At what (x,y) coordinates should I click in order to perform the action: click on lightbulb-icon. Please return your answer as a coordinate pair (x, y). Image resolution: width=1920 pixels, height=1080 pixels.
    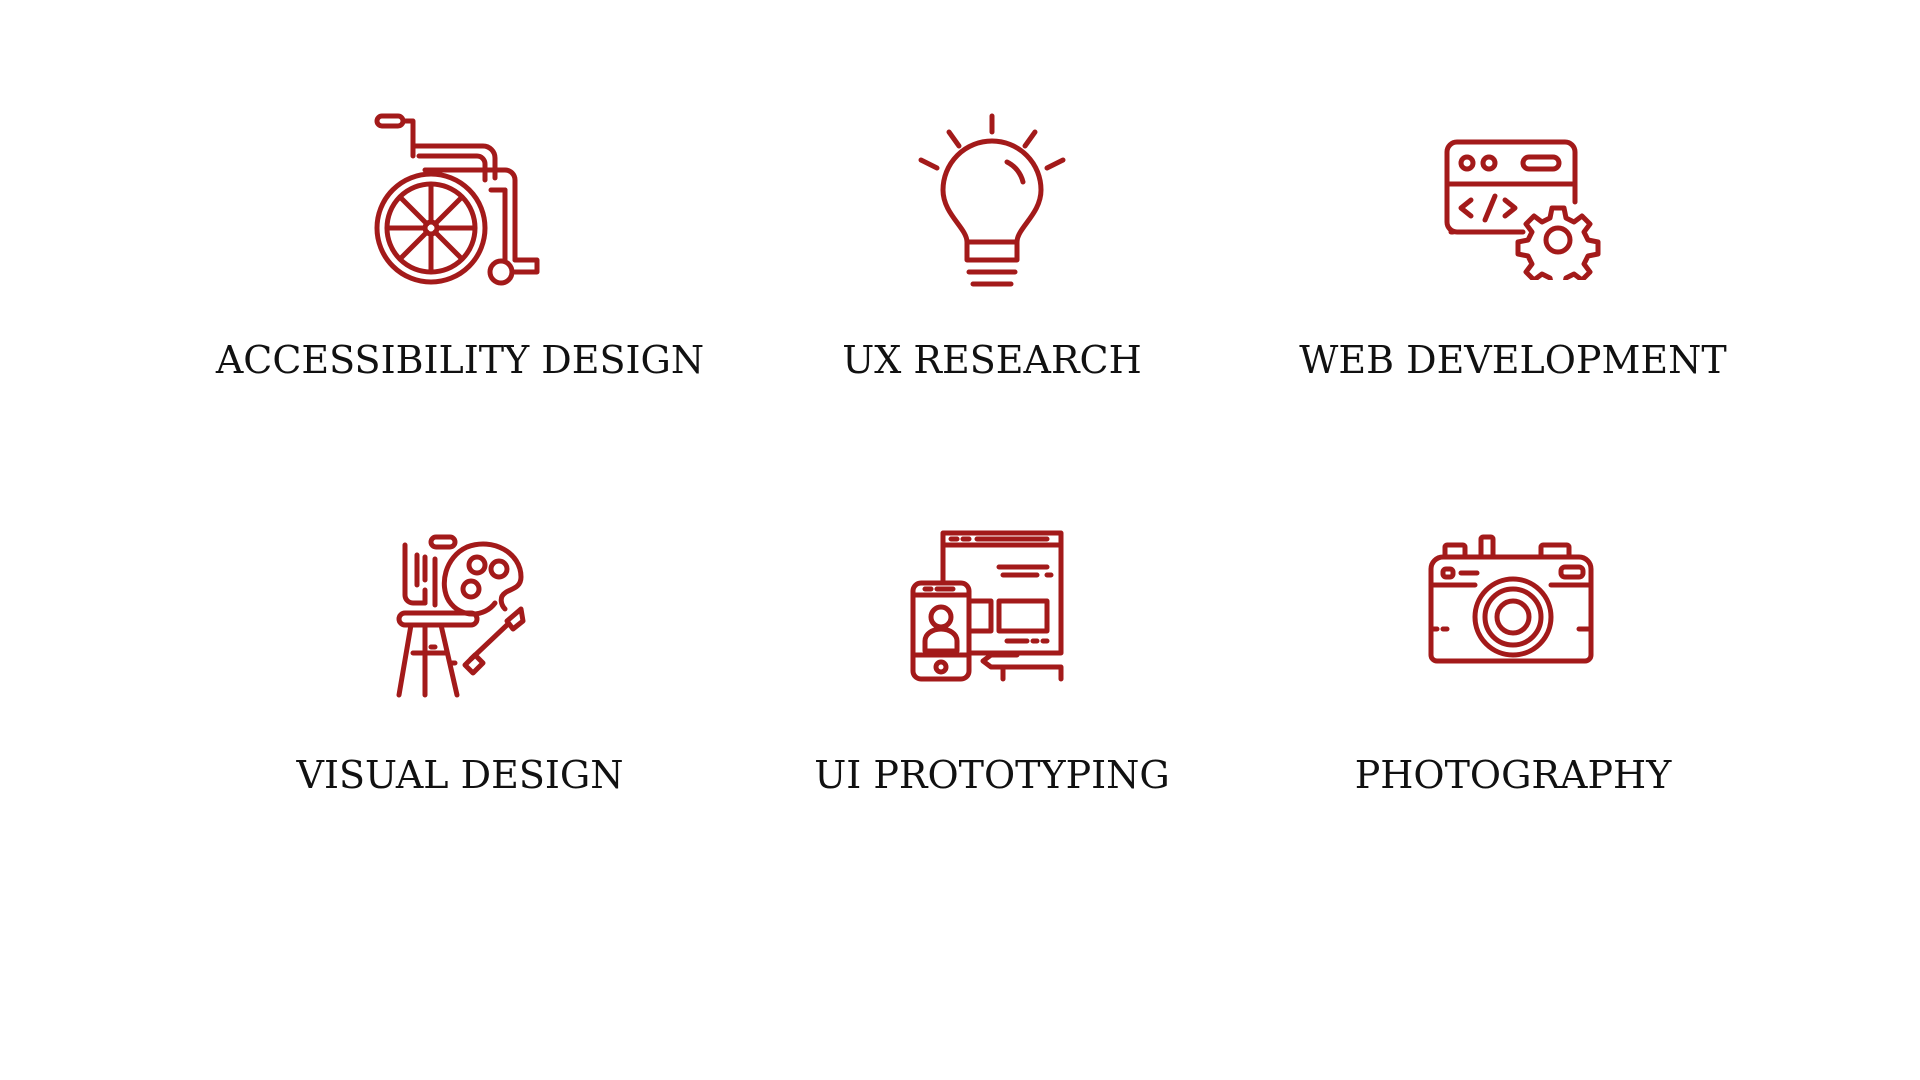
    Looking at the image, I should click on (992, 210).